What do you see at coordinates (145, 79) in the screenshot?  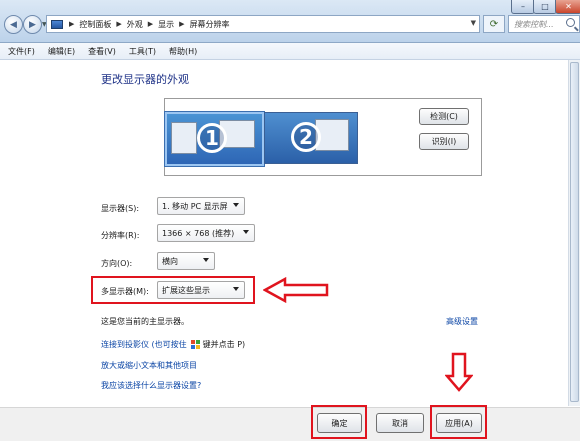 I see `page-title: 更改显示器的外观` at bounding box center [145, 79].